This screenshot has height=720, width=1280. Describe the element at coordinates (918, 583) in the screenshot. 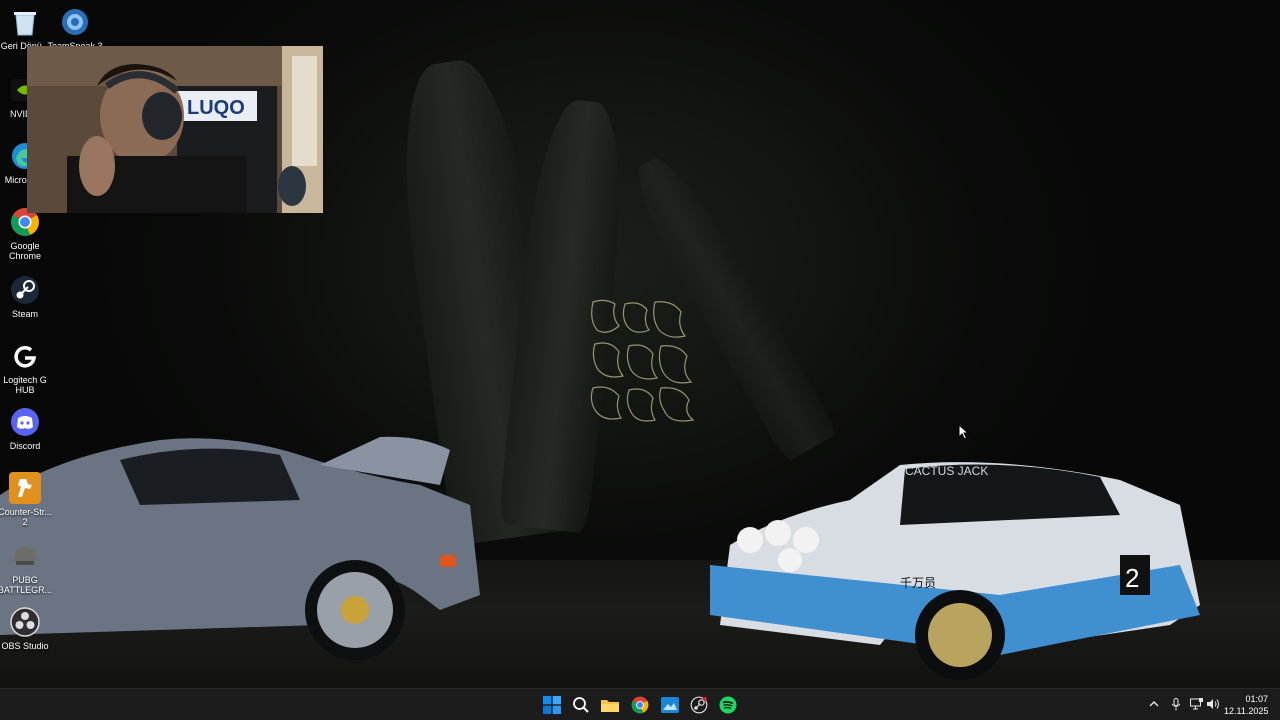

I see `car-side-text: 千万员` at that location.